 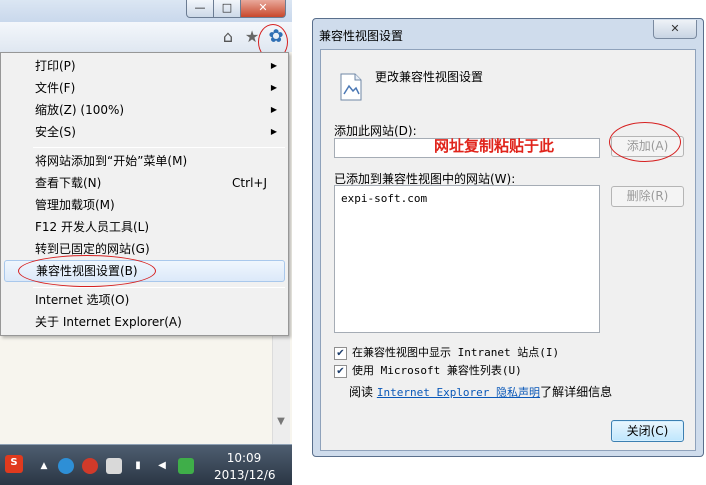 What do you see at coordinates (68, 183) in the screenshot?
I see `menu-item-label: 查看下载(N)` at bounding box center [68, 183].